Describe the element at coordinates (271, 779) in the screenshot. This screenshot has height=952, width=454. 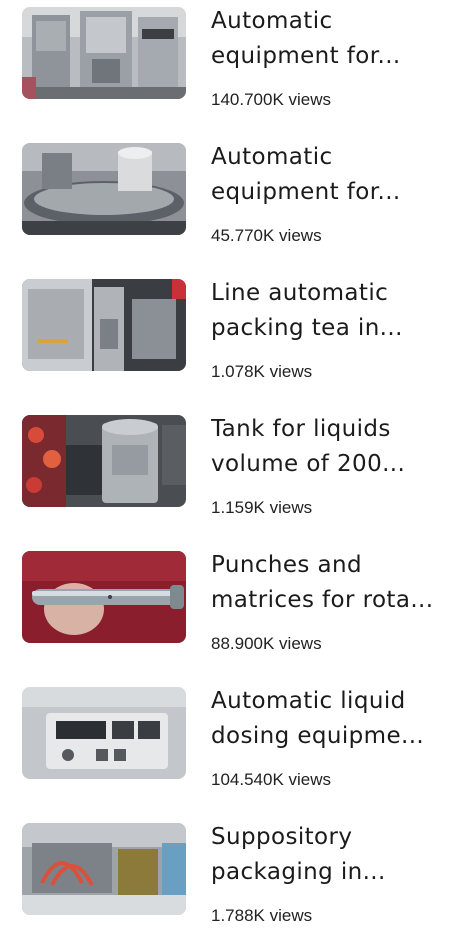
I see `view-count: 104.540K views` at that location.